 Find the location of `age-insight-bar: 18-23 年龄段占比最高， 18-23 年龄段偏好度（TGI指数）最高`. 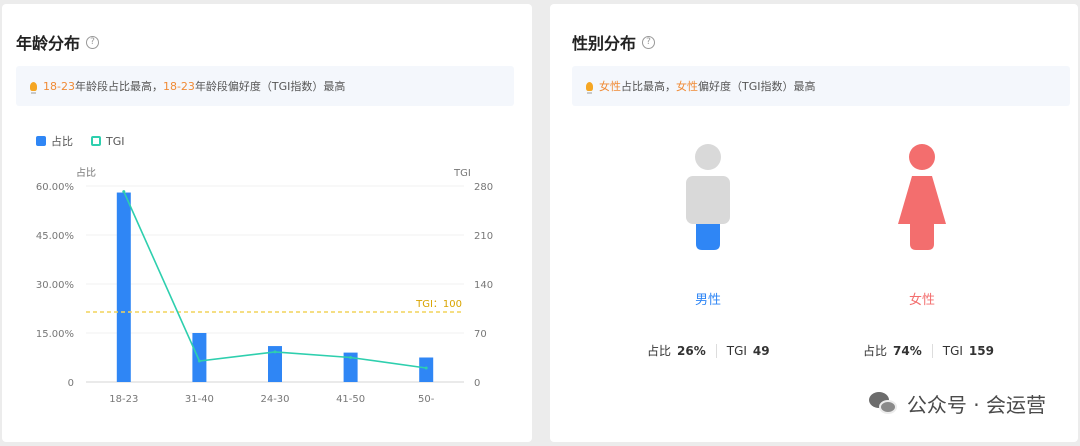

age-insight-bar: 18-23 年龄段占比最高， 18-23 年龄段偏好度（TGI指数）最高 is located at coordinates (265, 86).